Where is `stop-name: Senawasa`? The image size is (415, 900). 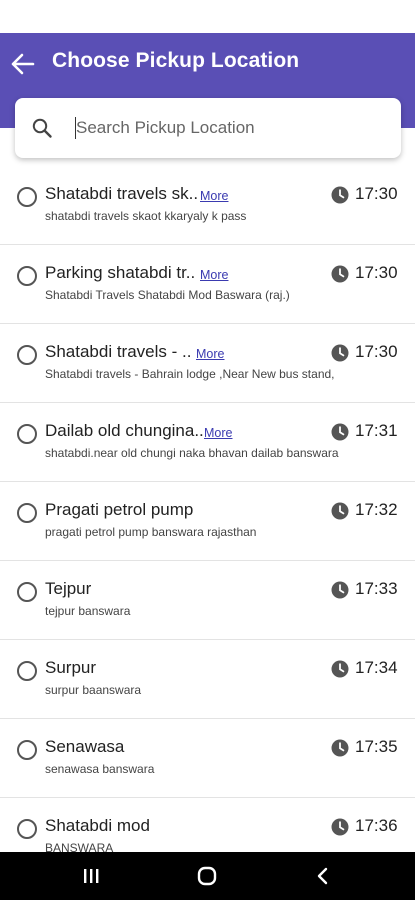
stop-name: Senawasa is located at coordinates (85, 746).